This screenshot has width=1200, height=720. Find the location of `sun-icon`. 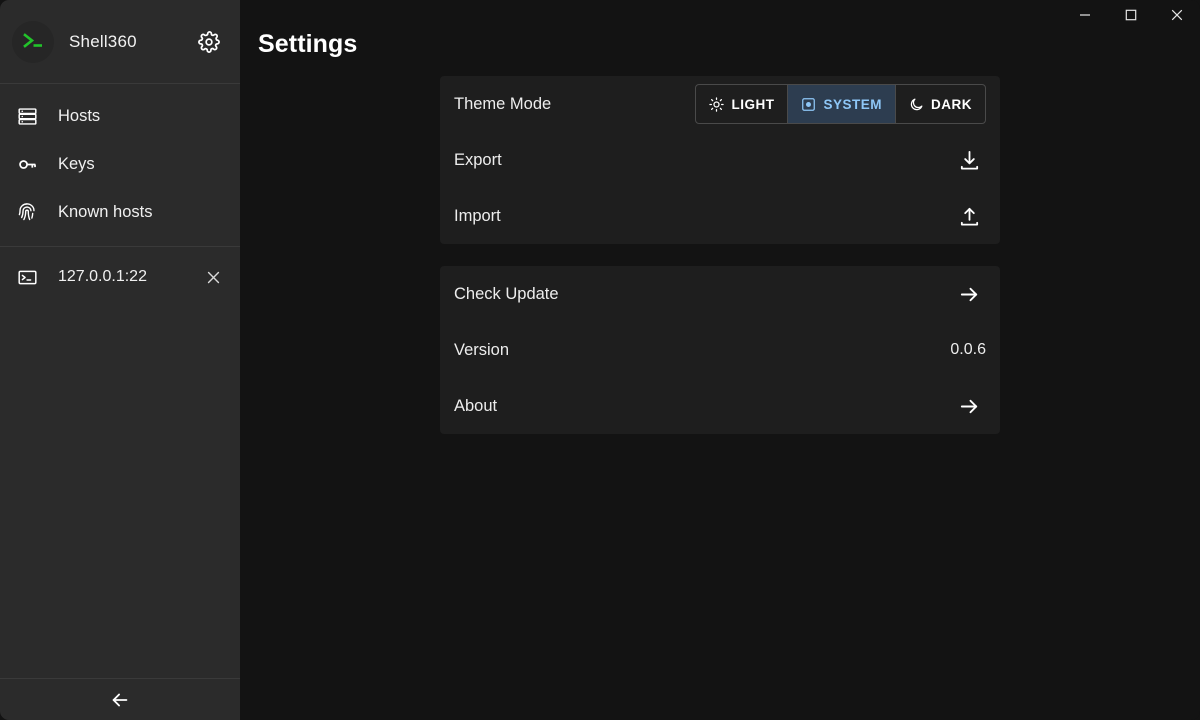

sun-icon is located at coordinates (717, 104).